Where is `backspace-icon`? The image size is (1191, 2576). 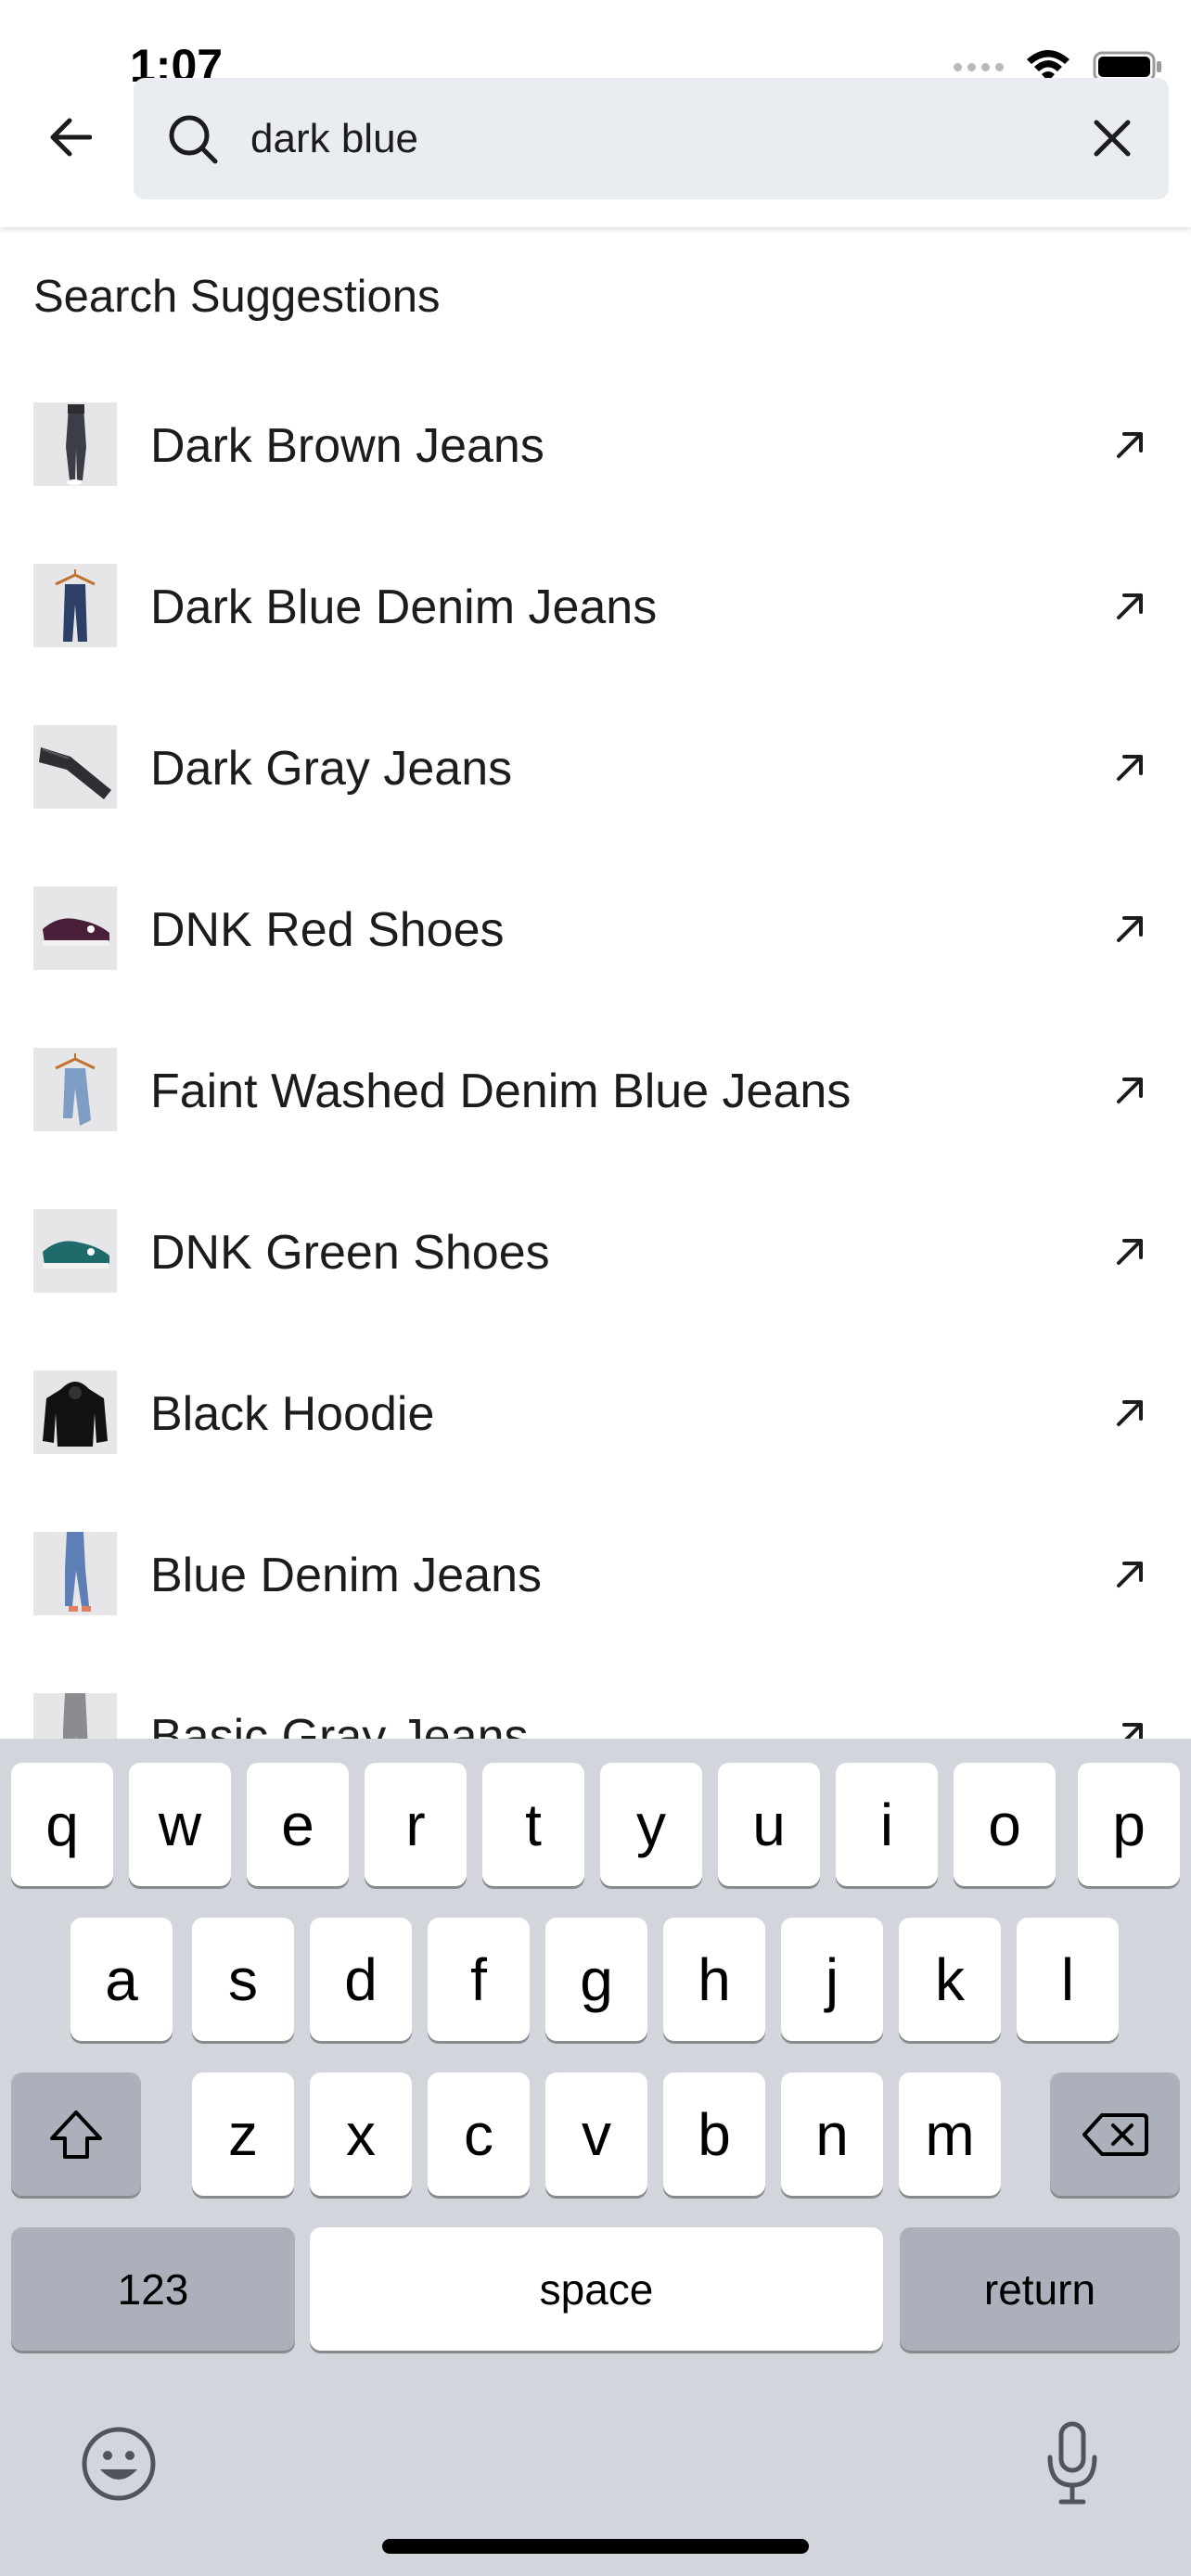
backspace-icon is located at coordinates (1115, 2134).